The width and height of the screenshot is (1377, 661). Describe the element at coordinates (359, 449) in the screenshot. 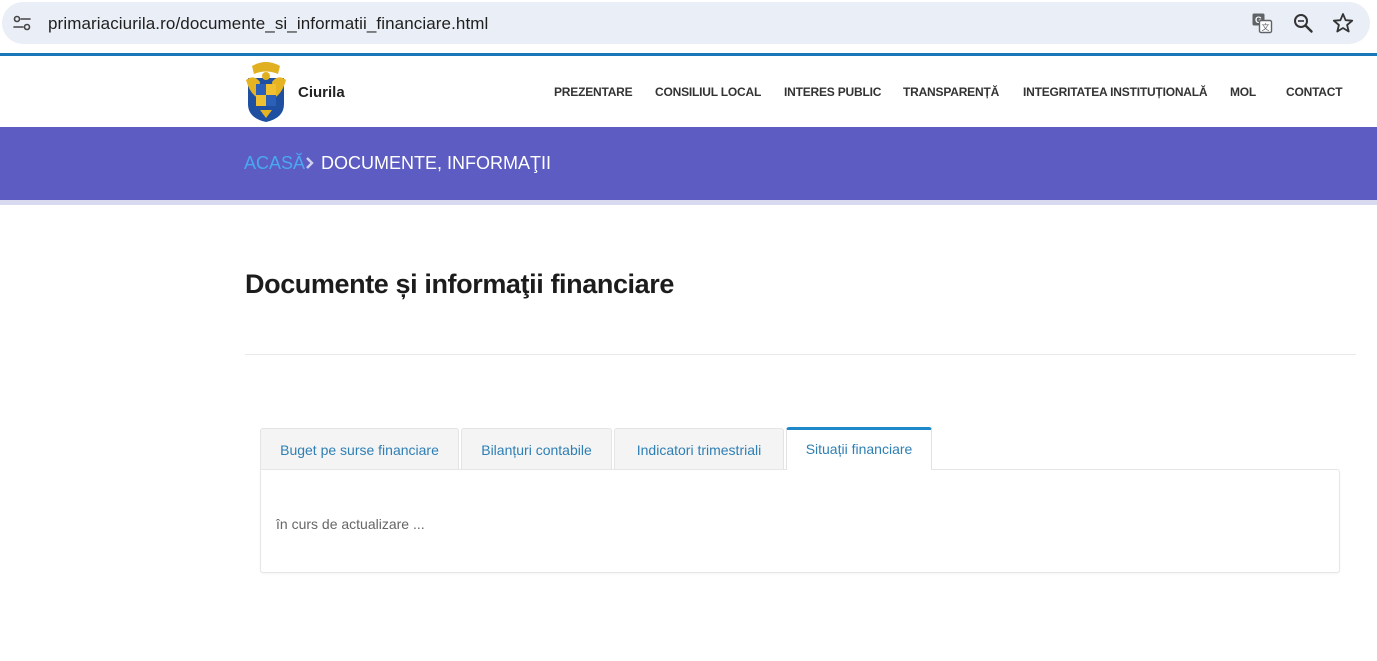

I see `tab-buget-pe-surse-financiare: Buget pe surse financiare` at that location.